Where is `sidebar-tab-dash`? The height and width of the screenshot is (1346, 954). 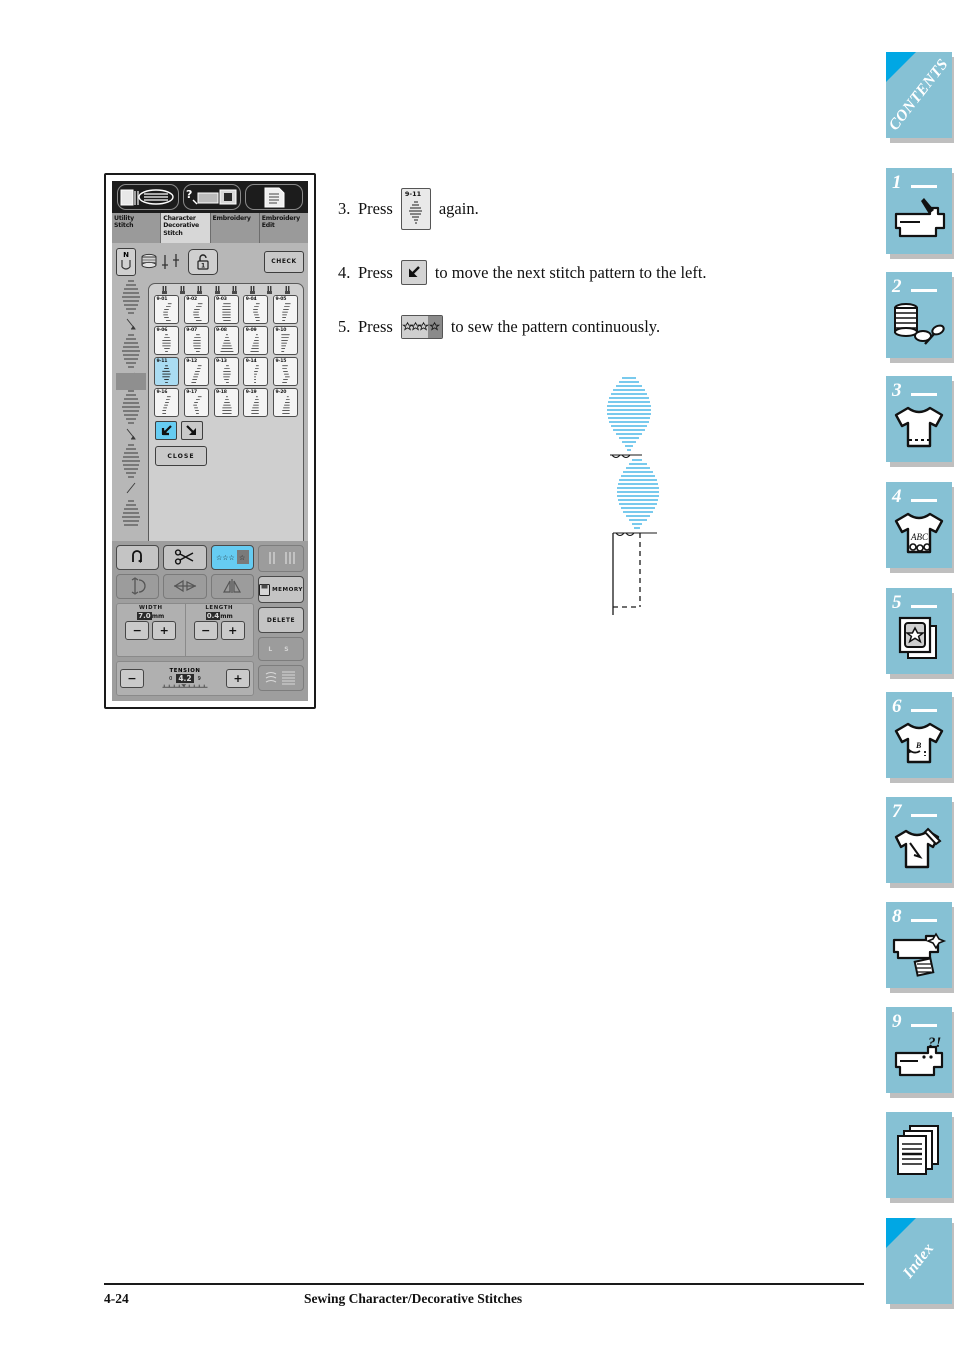 sidebar-tab-dash is located at coordinates (924, 290).